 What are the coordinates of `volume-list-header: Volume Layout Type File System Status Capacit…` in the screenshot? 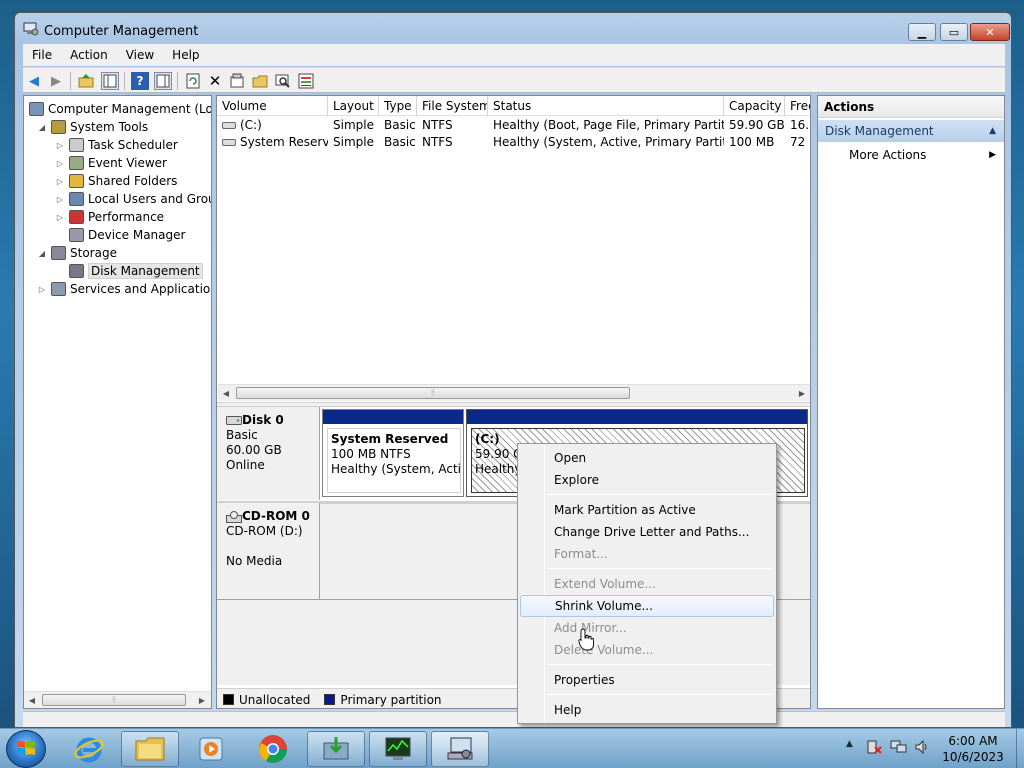 It's located at (513, 106).